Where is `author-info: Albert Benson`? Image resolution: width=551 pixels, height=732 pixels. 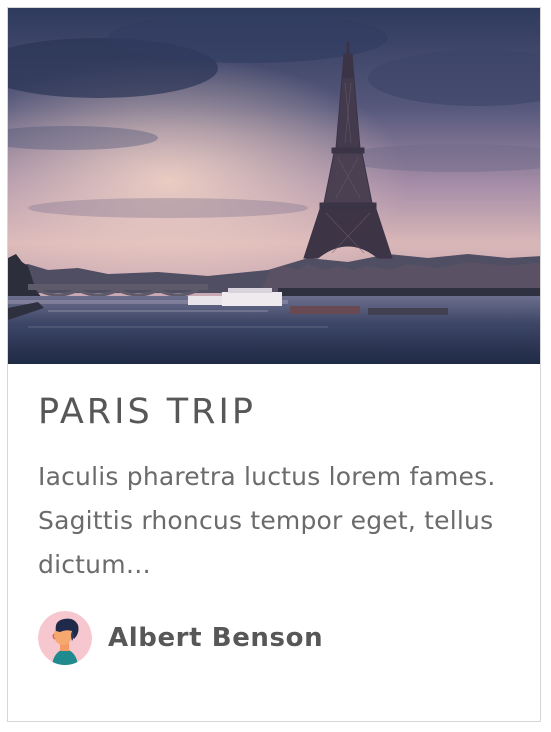 author-info: Albert Benson is located at coordinates (180, 638).